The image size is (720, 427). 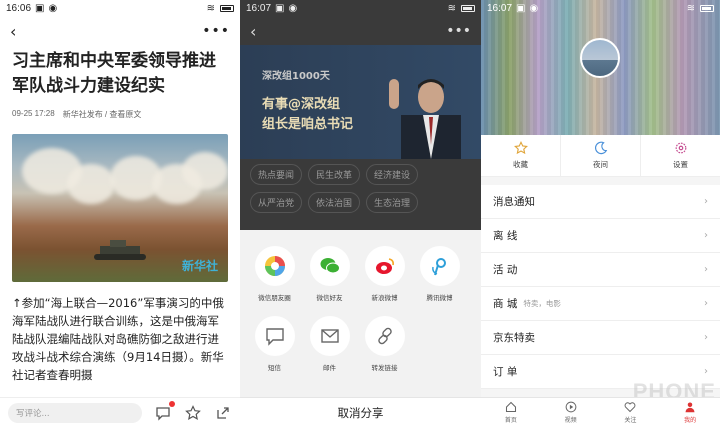 I want to click on tank-graphic, so click(x=120, y=250).